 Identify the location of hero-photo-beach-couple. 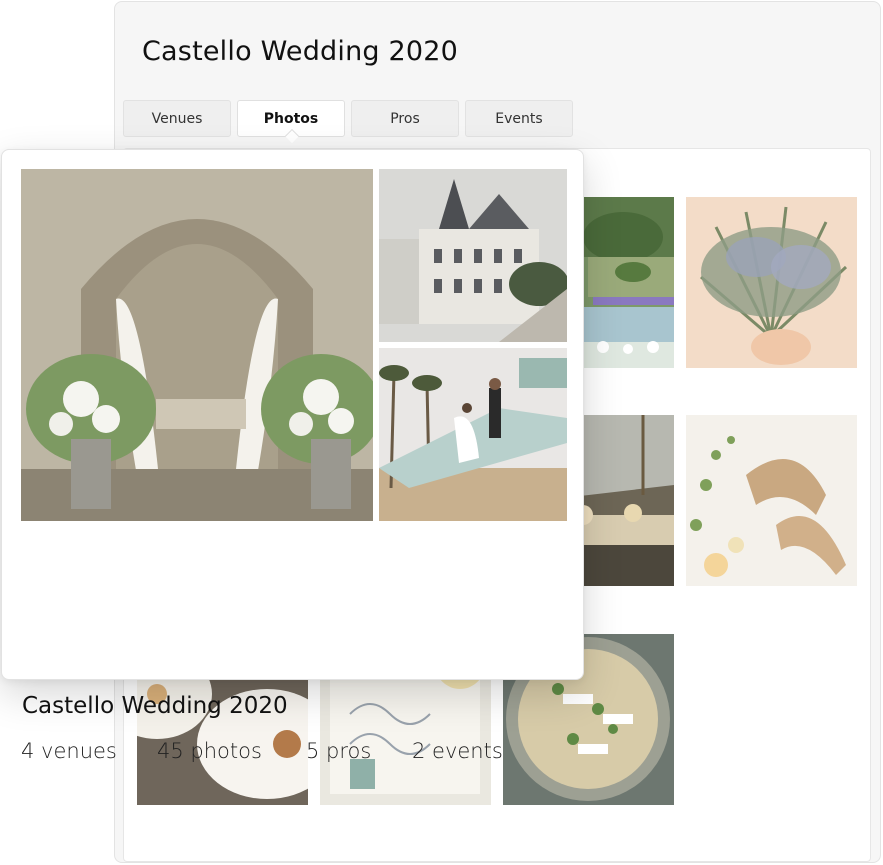
(473, 434).